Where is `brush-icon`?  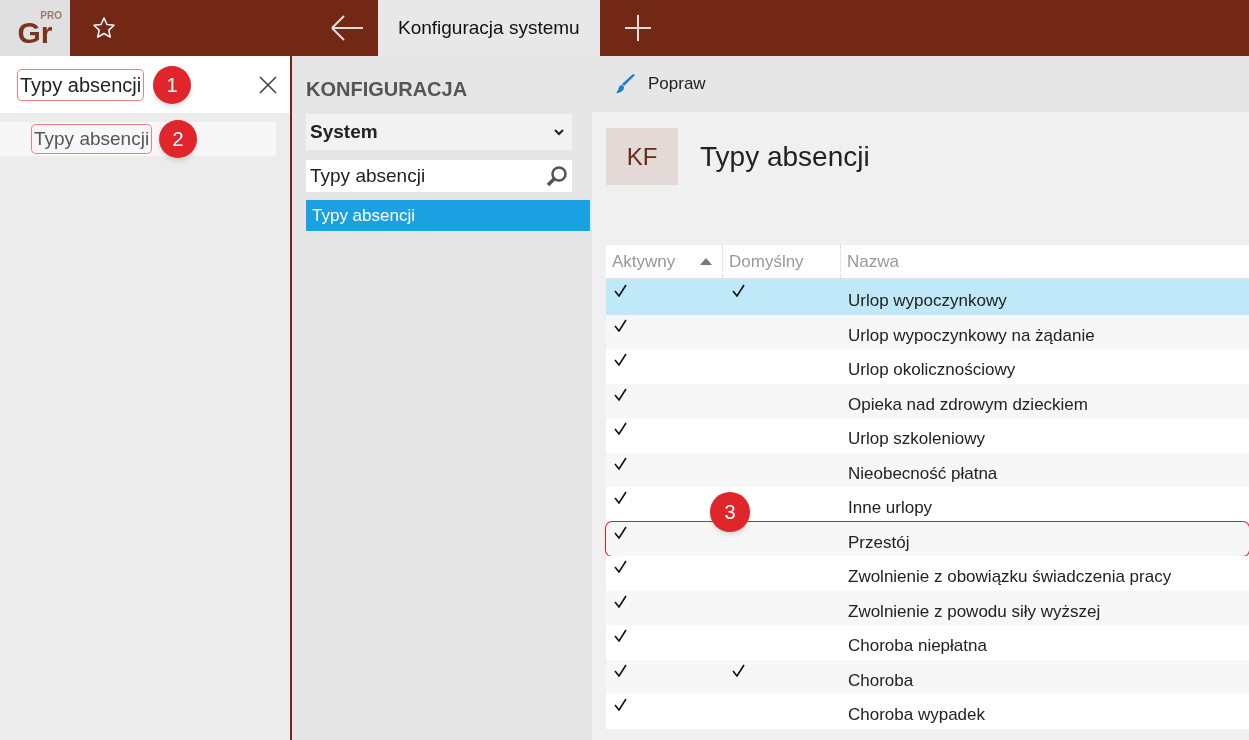 brush-icon is located at coordinates (626, 84).